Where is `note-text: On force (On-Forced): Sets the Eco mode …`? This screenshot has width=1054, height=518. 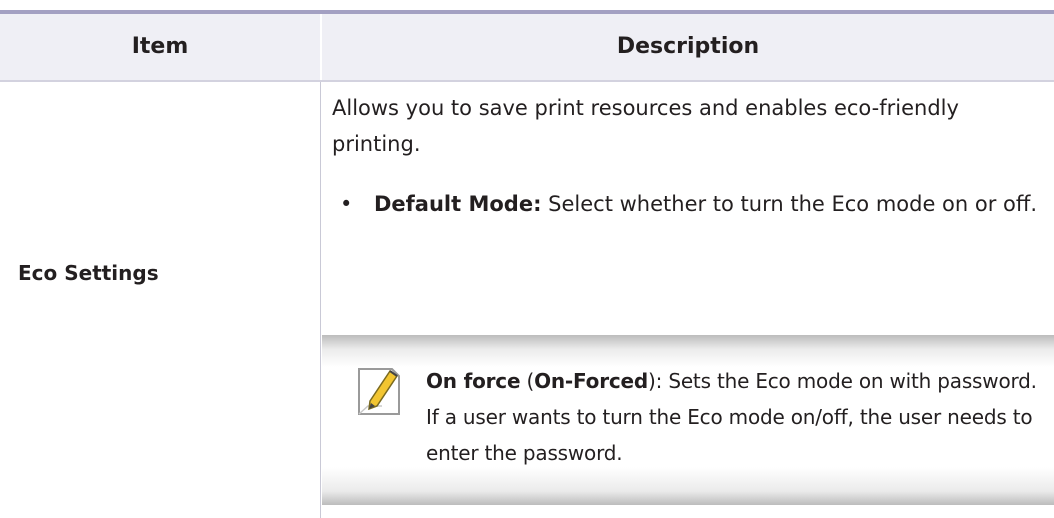
note-text: On force (On-Forced): Sets the Eco mode … is located at coordinates (738, 417).